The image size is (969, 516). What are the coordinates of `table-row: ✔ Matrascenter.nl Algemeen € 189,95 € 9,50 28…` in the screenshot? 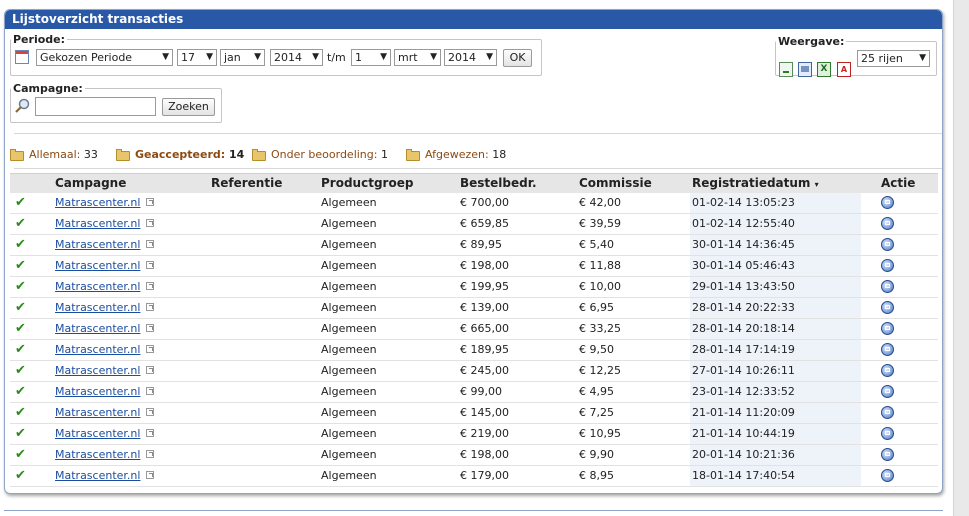 It's located at (474, 350).